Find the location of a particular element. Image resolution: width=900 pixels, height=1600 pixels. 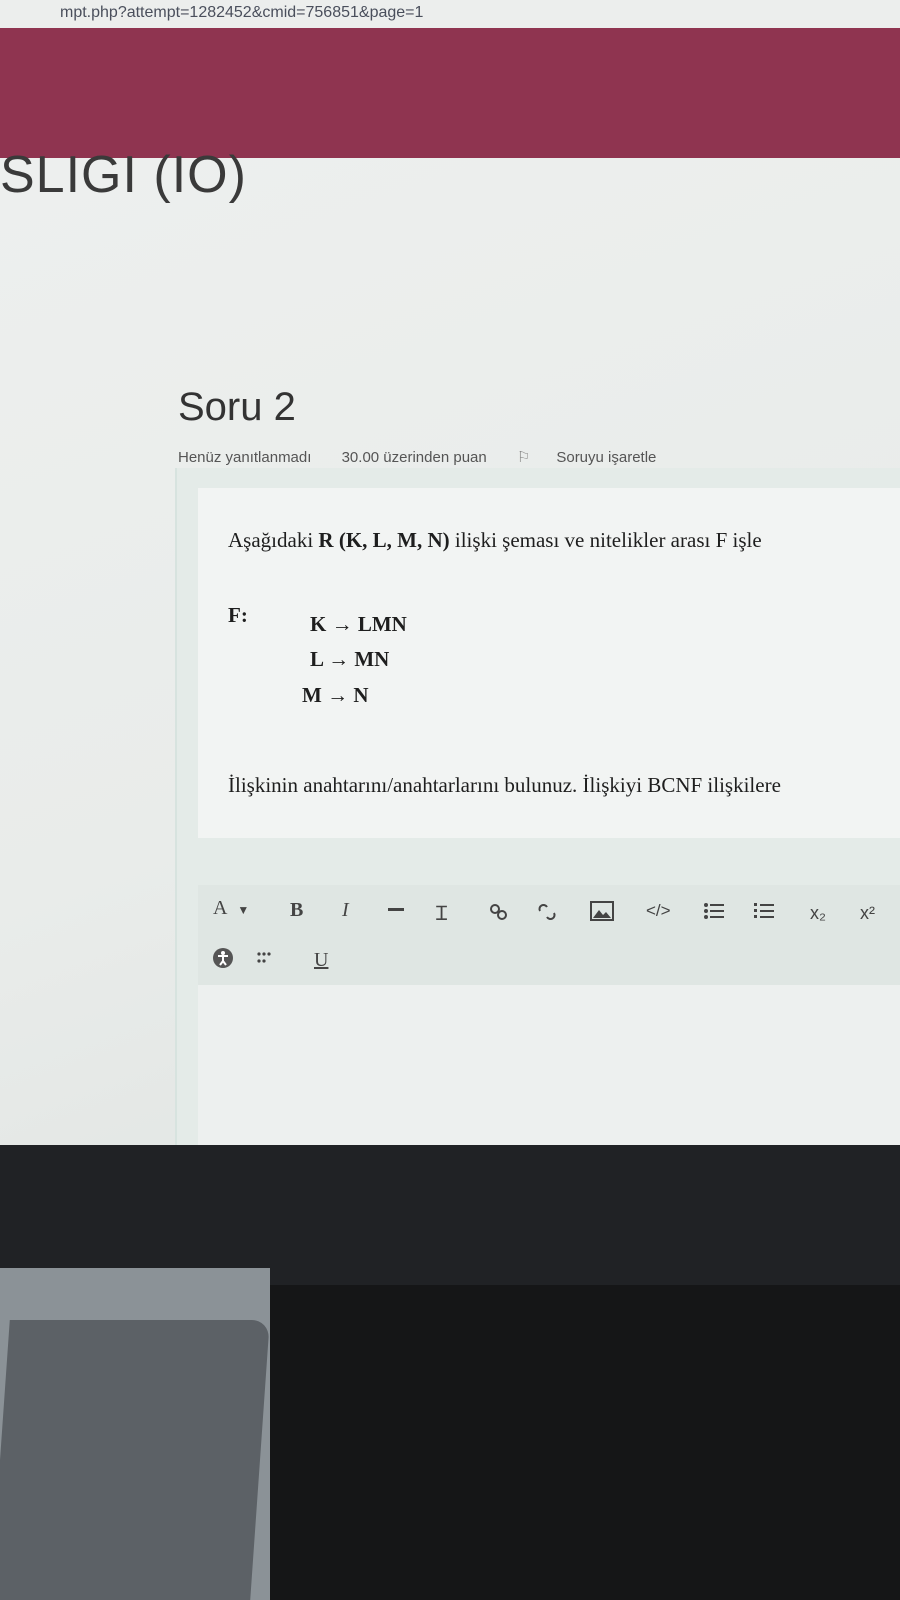

strikethrough-icon is located at coordinates (397, 909).